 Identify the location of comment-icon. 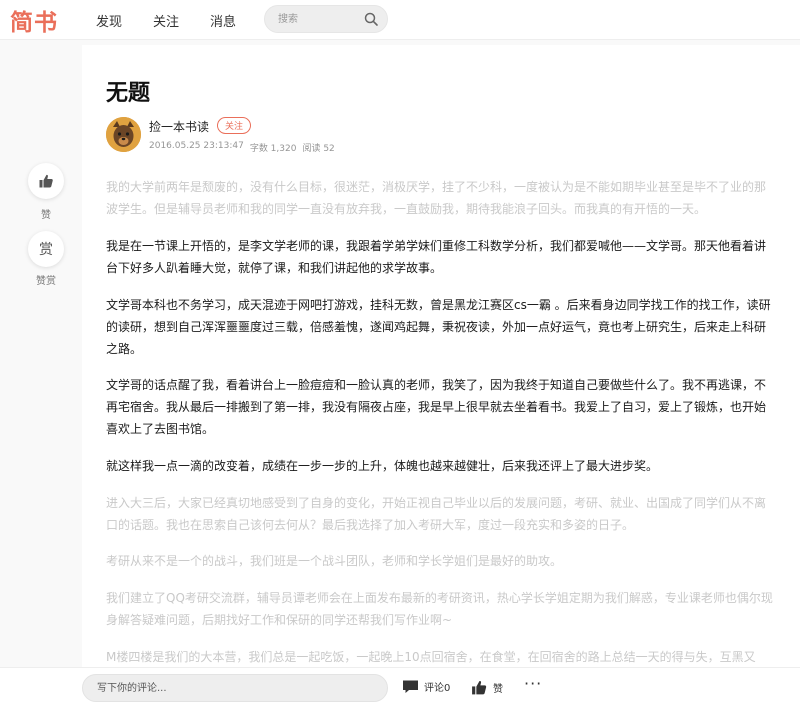
(410, 686).